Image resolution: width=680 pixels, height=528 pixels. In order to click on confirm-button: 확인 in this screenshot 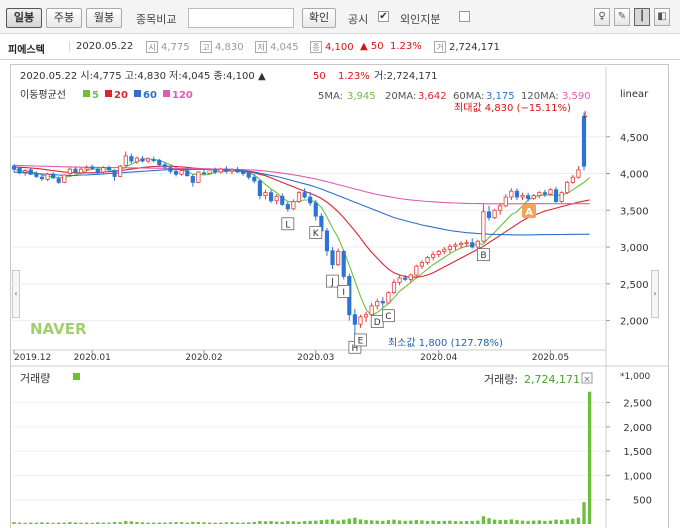, I will do `click(319, 18)`.